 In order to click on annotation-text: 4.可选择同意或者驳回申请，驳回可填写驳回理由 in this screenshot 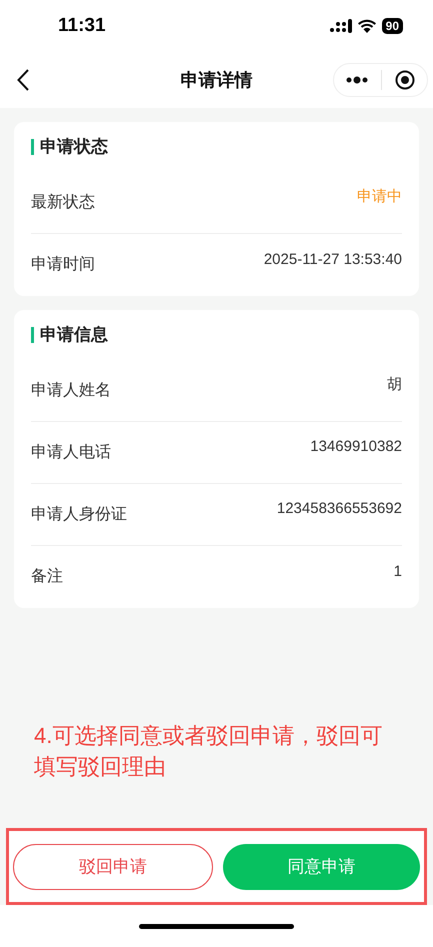, I will do `click(209, 751)`.